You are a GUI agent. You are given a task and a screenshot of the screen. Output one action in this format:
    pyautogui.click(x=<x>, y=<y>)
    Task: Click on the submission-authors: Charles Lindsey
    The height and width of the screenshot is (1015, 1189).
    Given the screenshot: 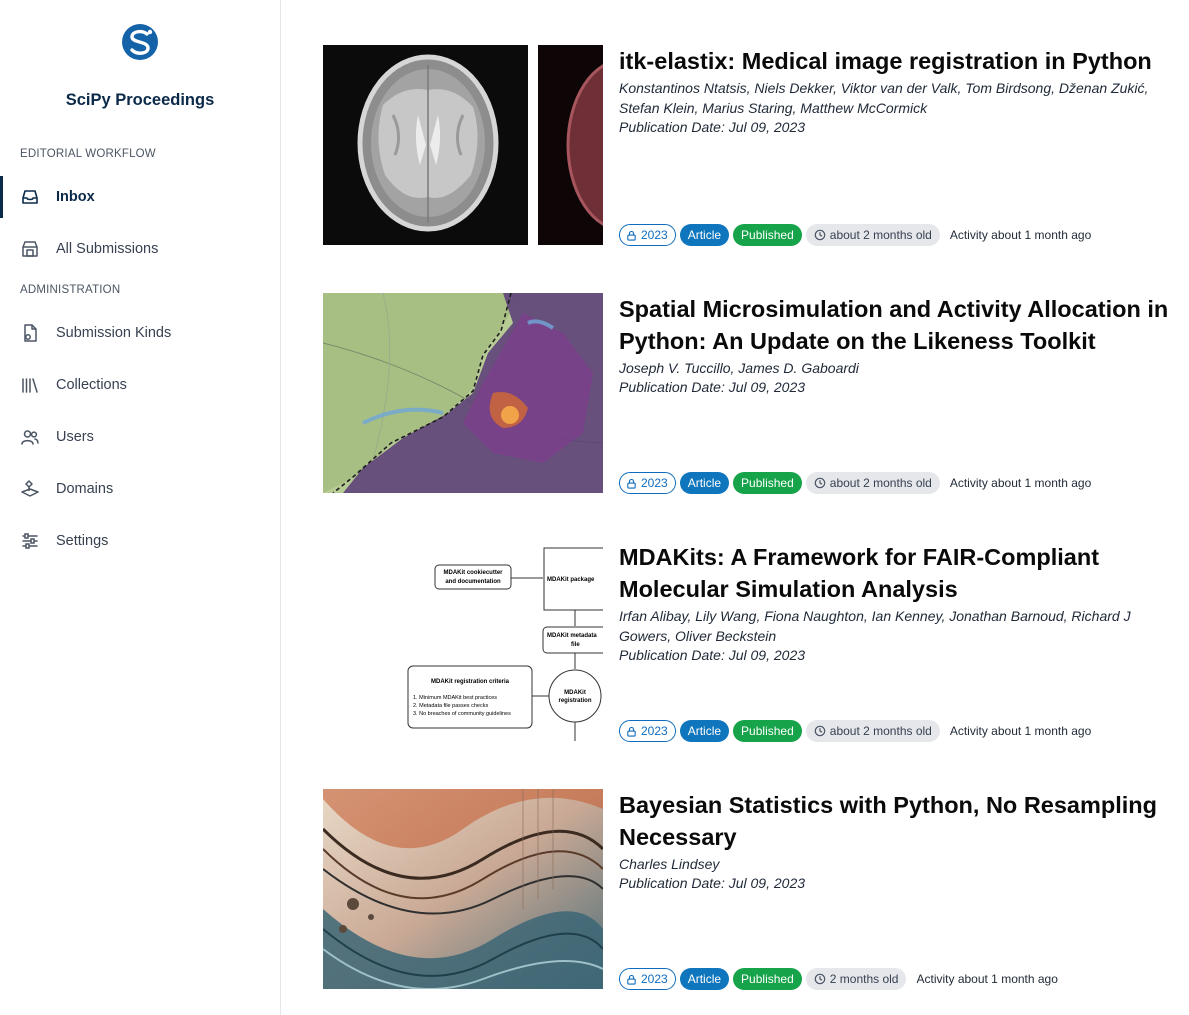 What is the action you would take?
    pyautogui.click(x=669, y=864)
    